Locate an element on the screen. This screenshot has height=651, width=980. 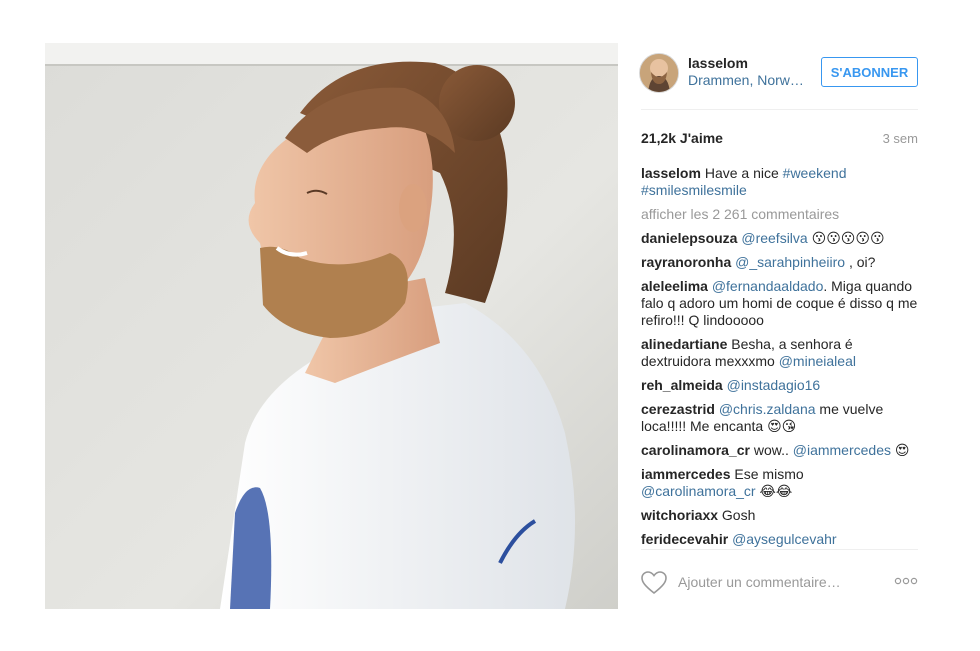
post-username: lasselom is located at coordinates (718, 63).